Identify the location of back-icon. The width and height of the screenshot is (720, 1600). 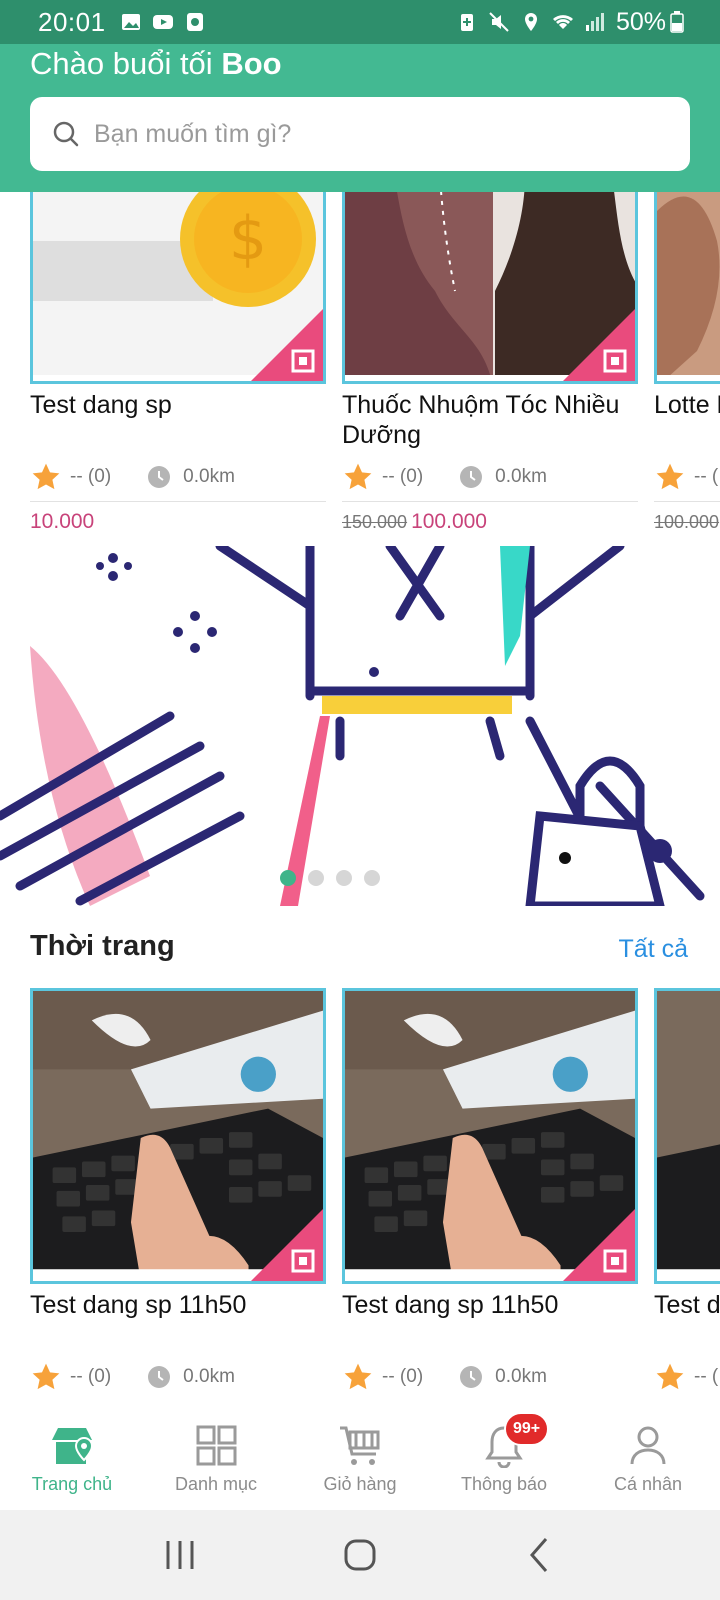
(540, 1555).